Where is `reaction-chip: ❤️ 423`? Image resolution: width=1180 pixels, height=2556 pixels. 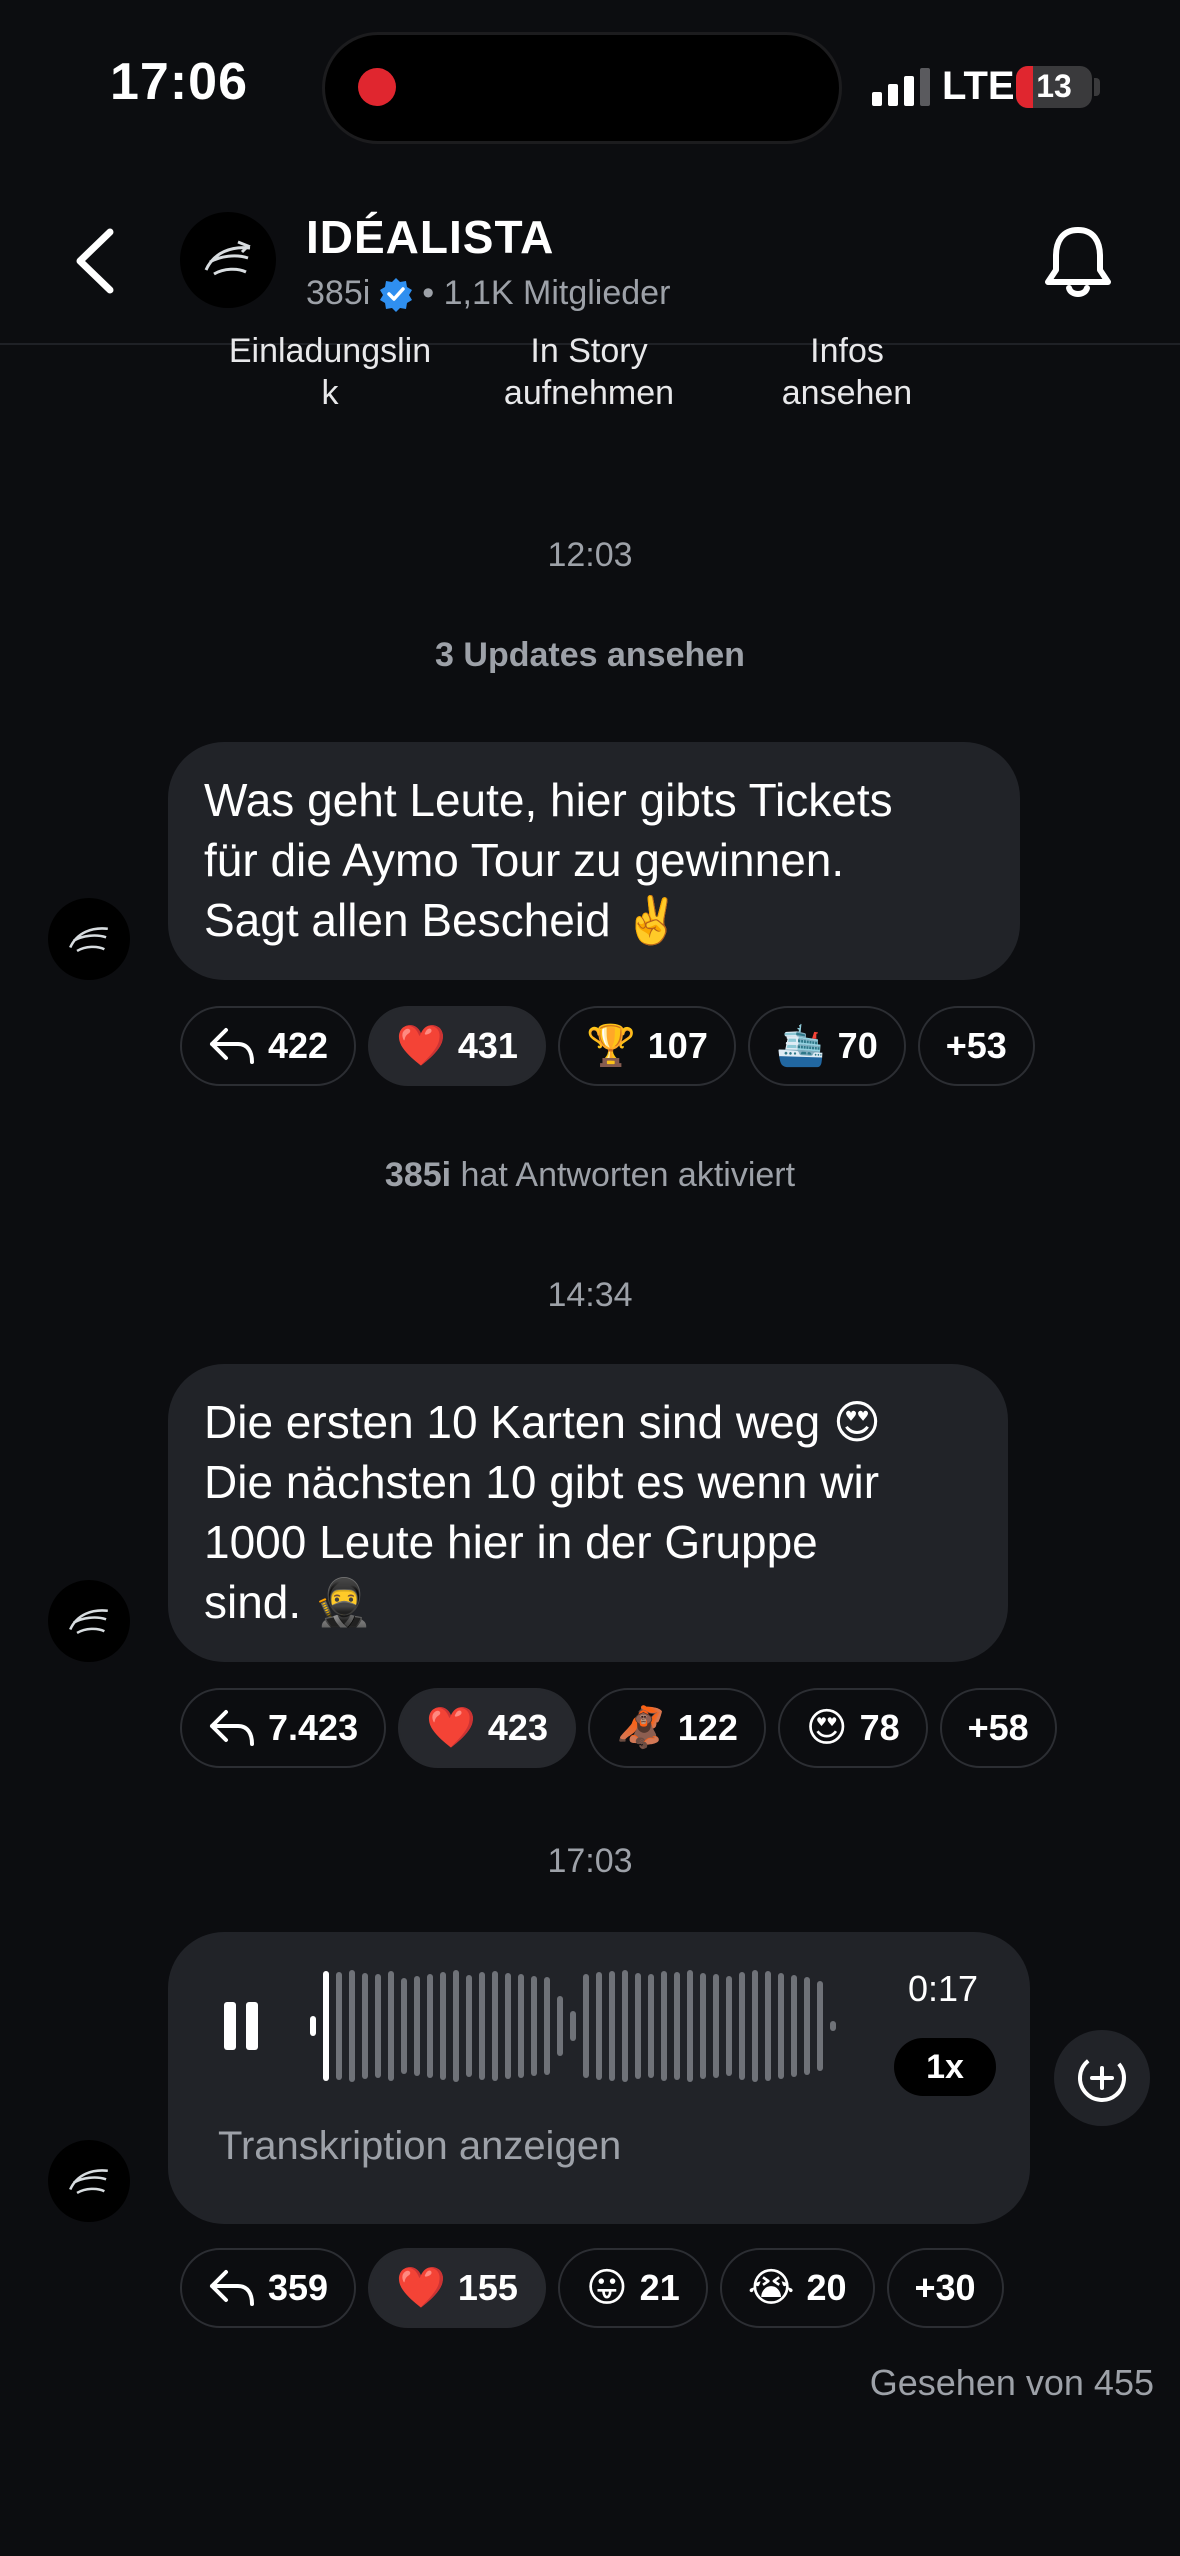 reaction-chip: ❤️ 423 is located at coordinates (487, 1728).